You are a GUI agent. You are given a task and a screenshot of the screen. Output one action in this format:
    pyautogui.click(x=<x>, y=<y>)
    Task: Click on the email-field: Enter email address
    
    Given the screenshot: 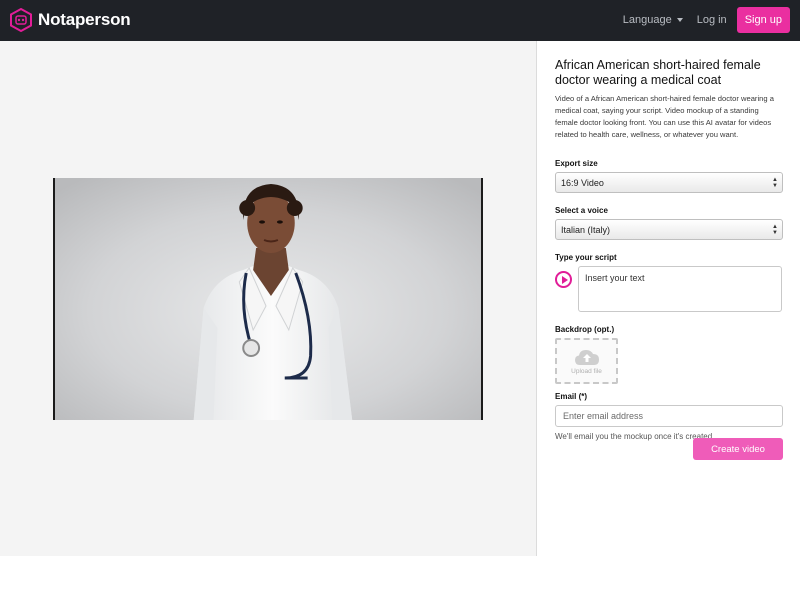 What is the action you would take?
    pyautogui.click(x=669, y=416)
    